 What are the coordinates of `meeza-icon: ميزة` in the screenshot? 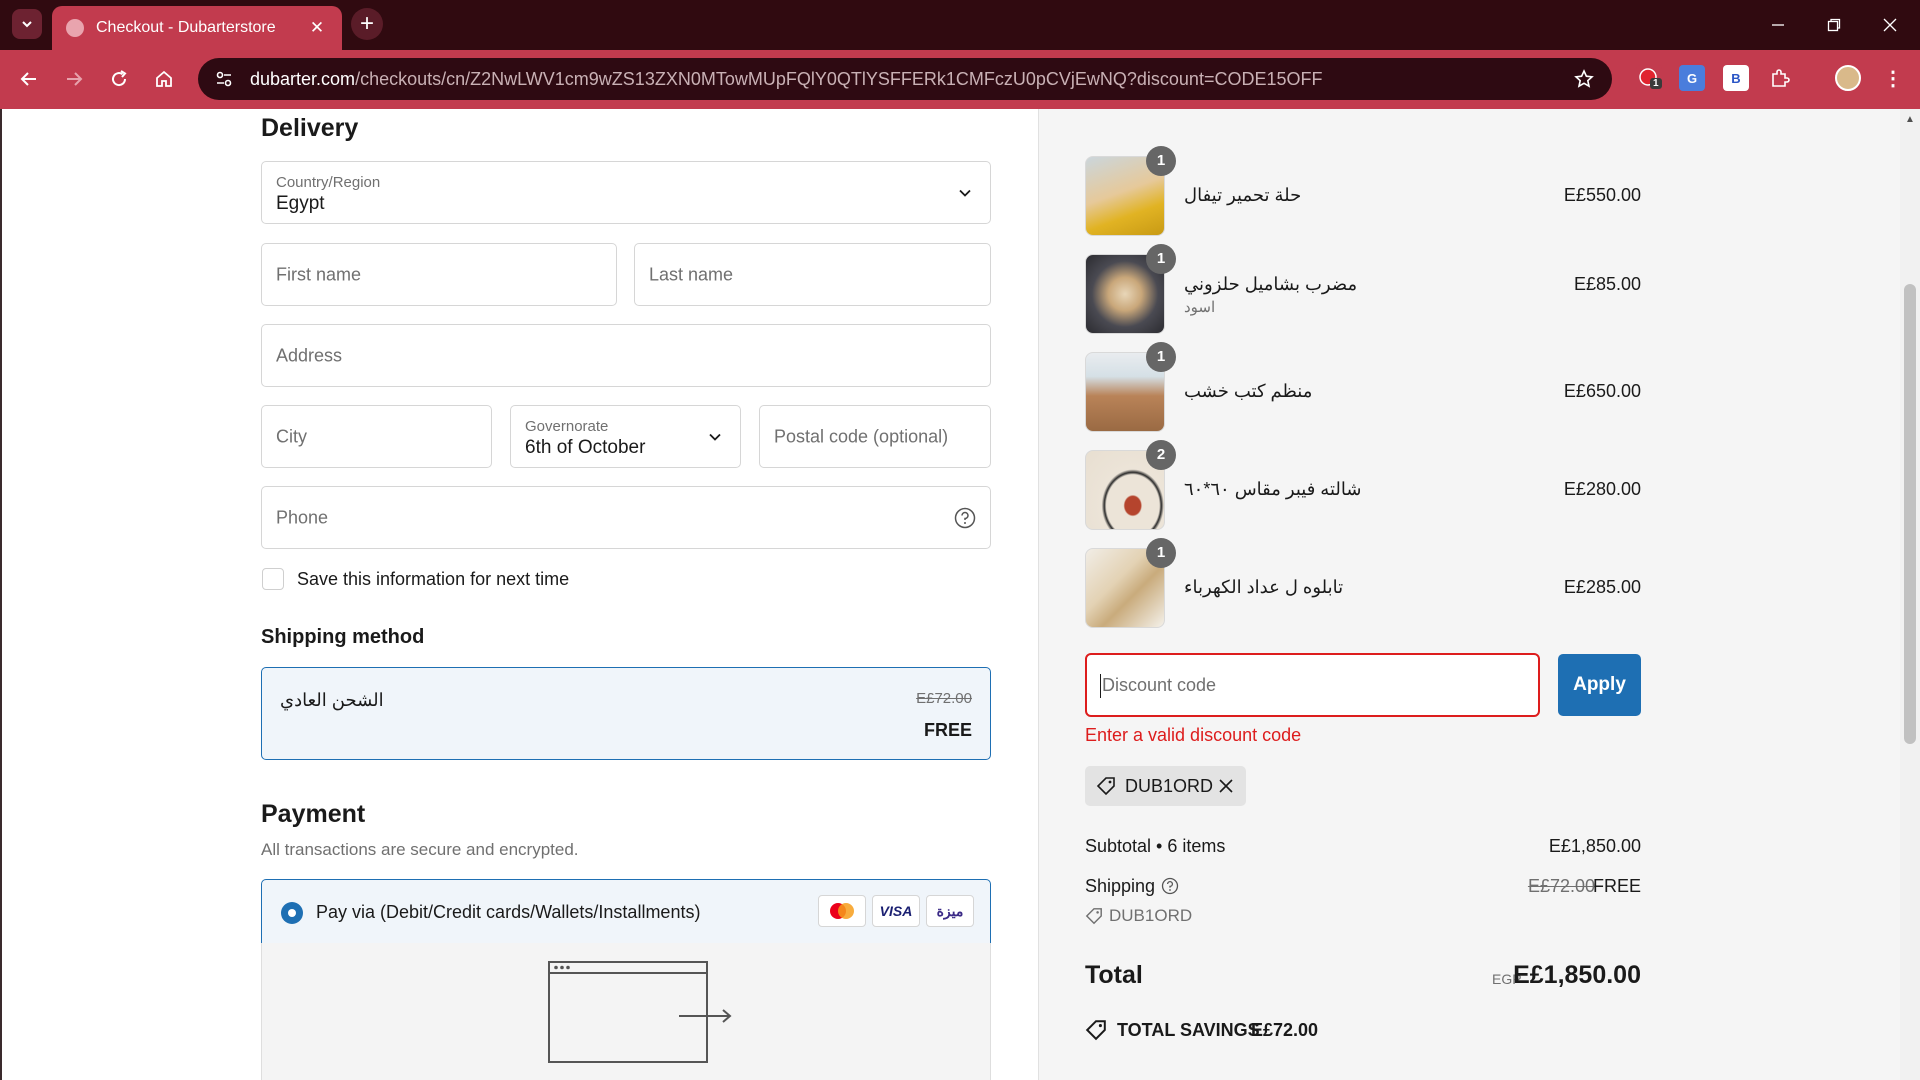 It's located at (950, 911).